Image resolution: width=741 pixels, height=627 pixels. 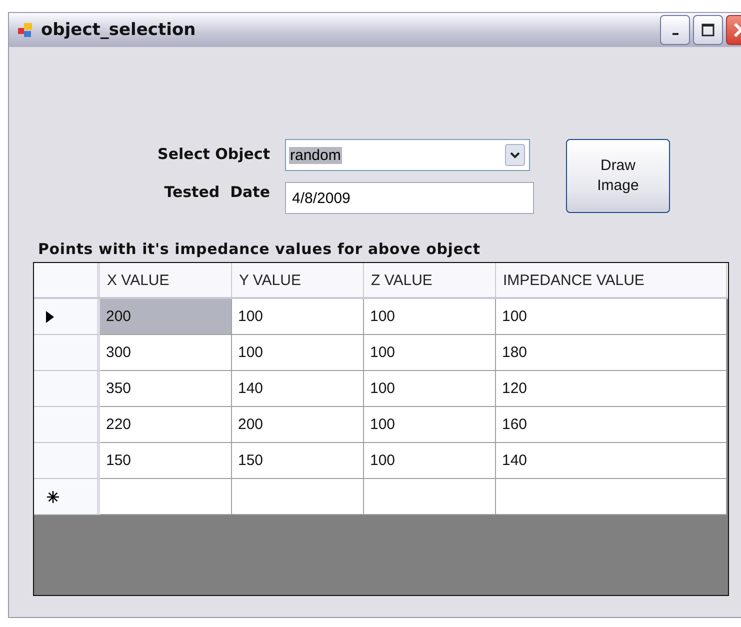 What do you see at coordinates (217, 192) in the screenshot?
I see `tested-date-label: Tested Date` at bounding box center [217, 192].